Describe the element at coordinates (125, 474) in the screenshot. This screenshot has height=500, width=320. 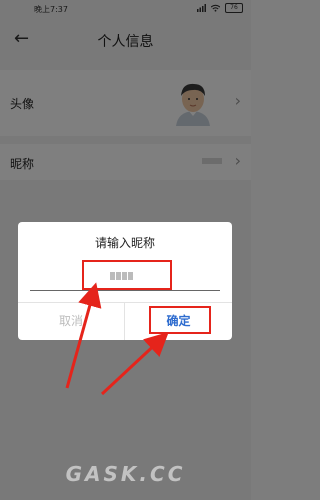
I see `watermark: GASK.CC` at that location.